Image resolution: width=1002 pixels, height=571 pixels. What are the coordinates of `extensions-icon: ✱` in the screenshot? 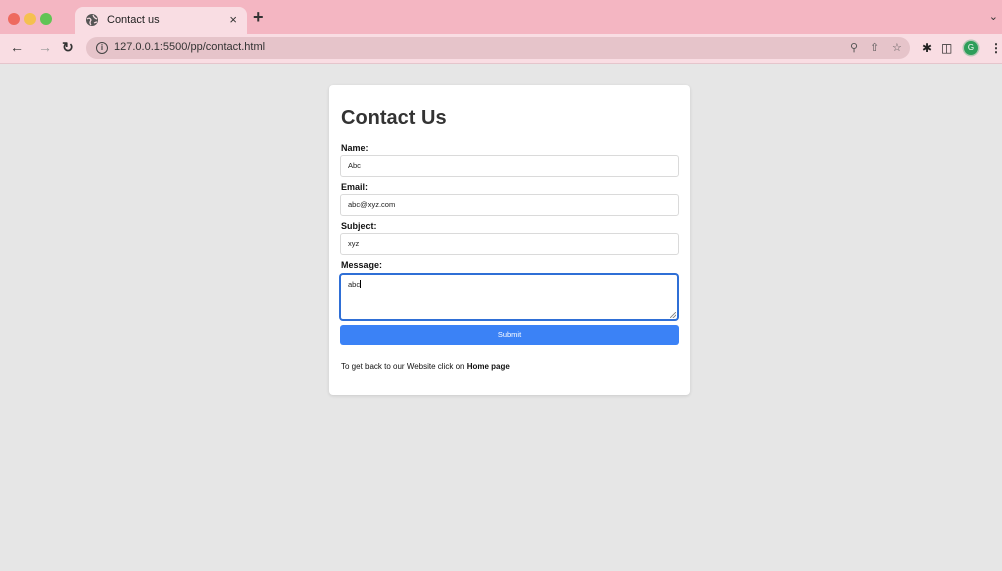 It's located at (927, 48).